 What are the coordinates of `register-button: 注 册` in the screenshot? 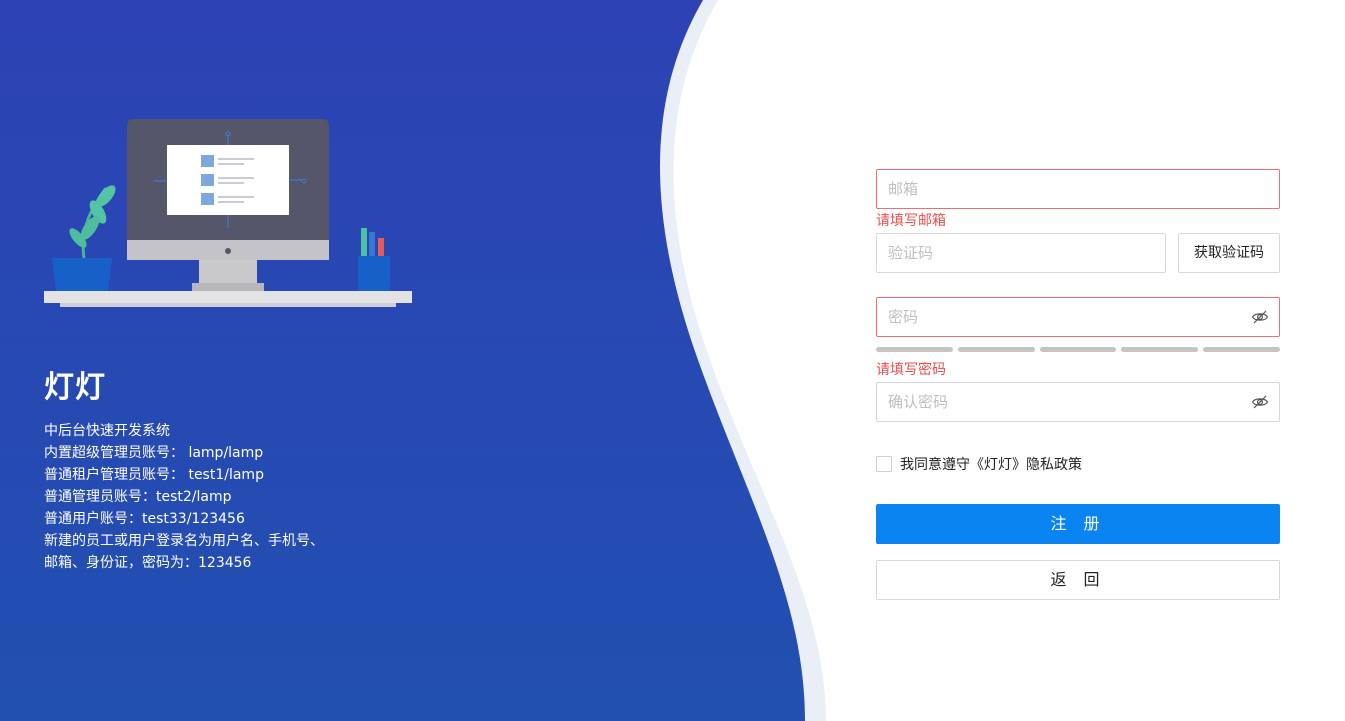 It's located at (1078, 524).